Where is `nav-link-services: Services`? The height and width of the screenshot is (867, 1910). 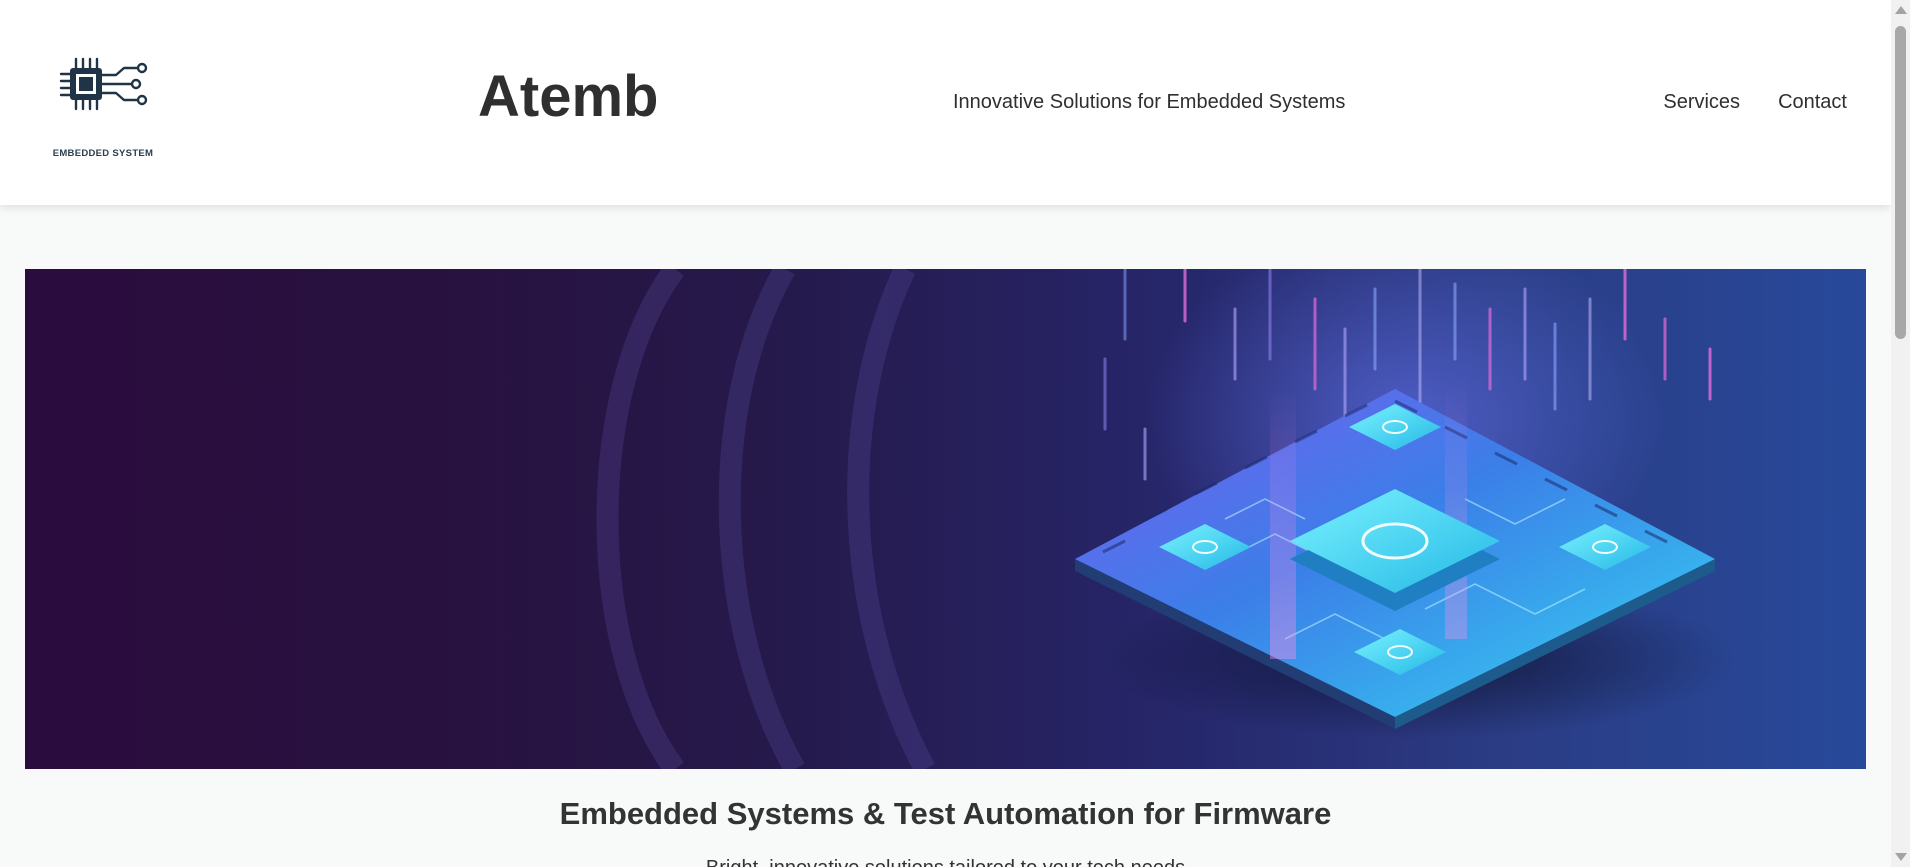
nav-link-services: Services is located at coordinates (1701, 102).